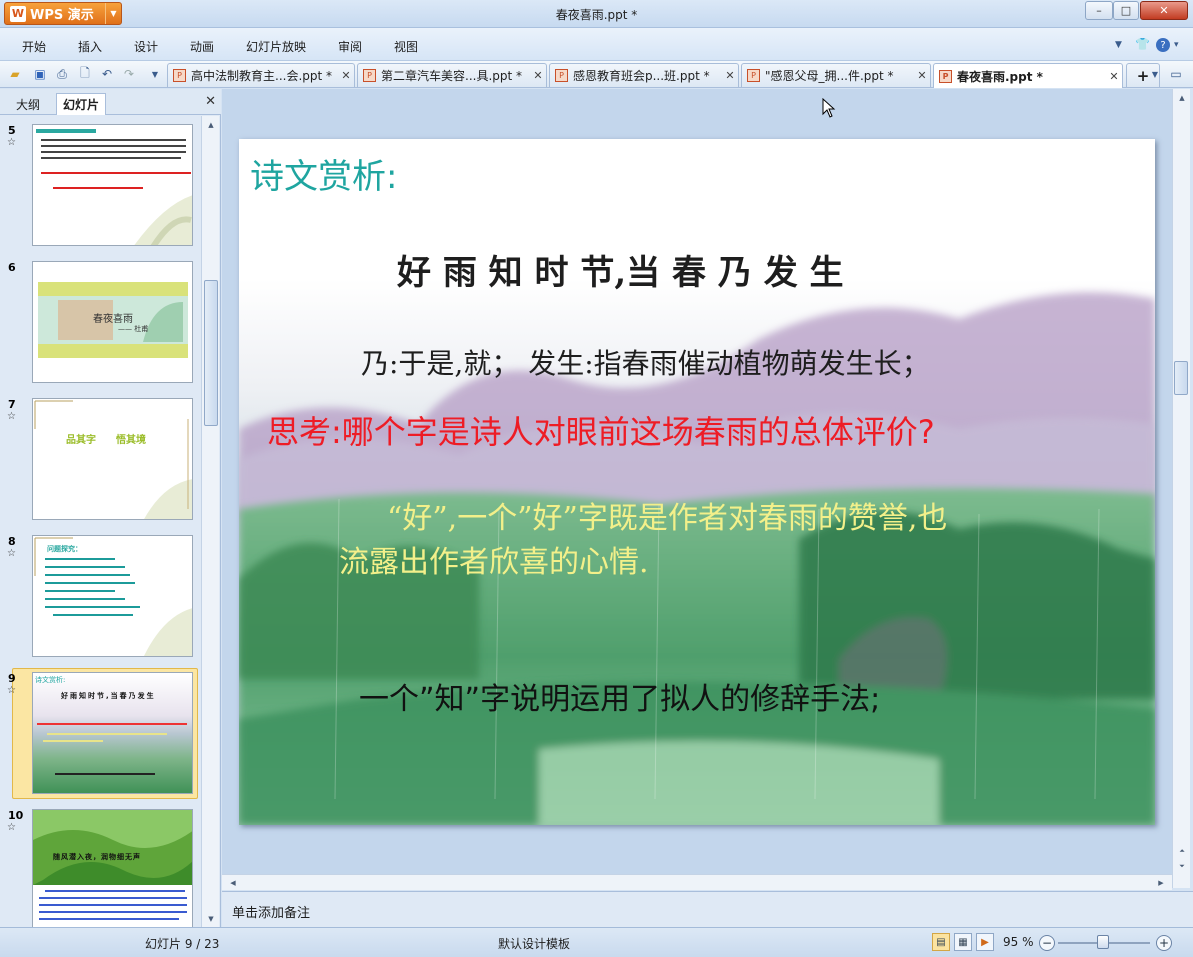  I want to click on slide-gloss-line: 乃:于是,就； 发生:指春雨催动植物萌发生长；, so click(645, 362).